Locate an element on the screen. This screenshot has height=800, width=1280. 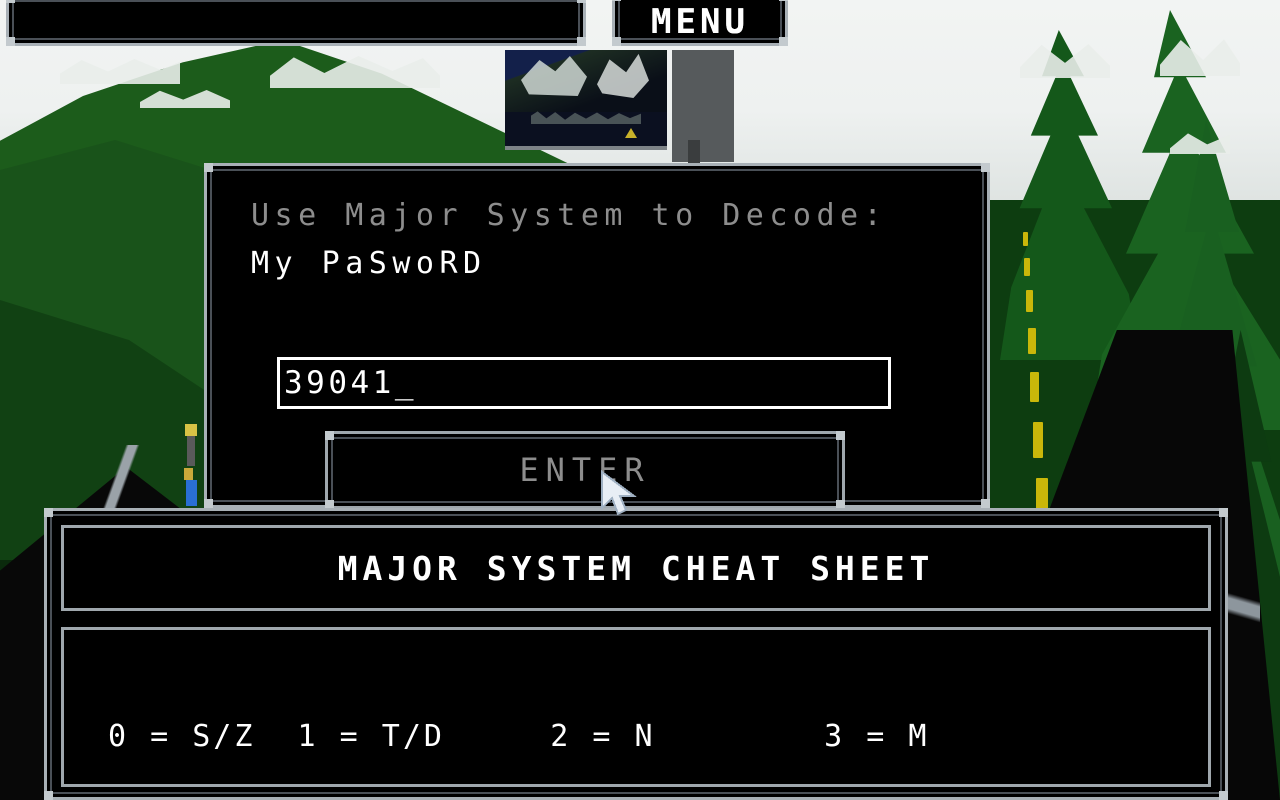
warning-triangle-icon is located at coordinates (631, 133).